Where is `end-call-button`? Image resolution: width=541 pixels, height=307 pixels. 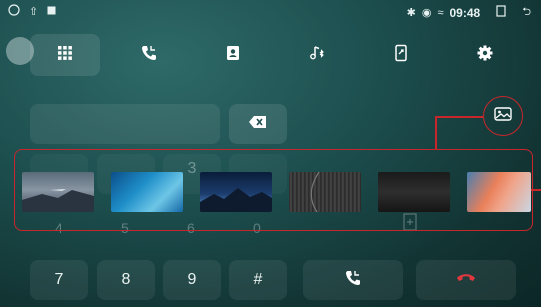
end-call-button is located at coordinates (466, 280).